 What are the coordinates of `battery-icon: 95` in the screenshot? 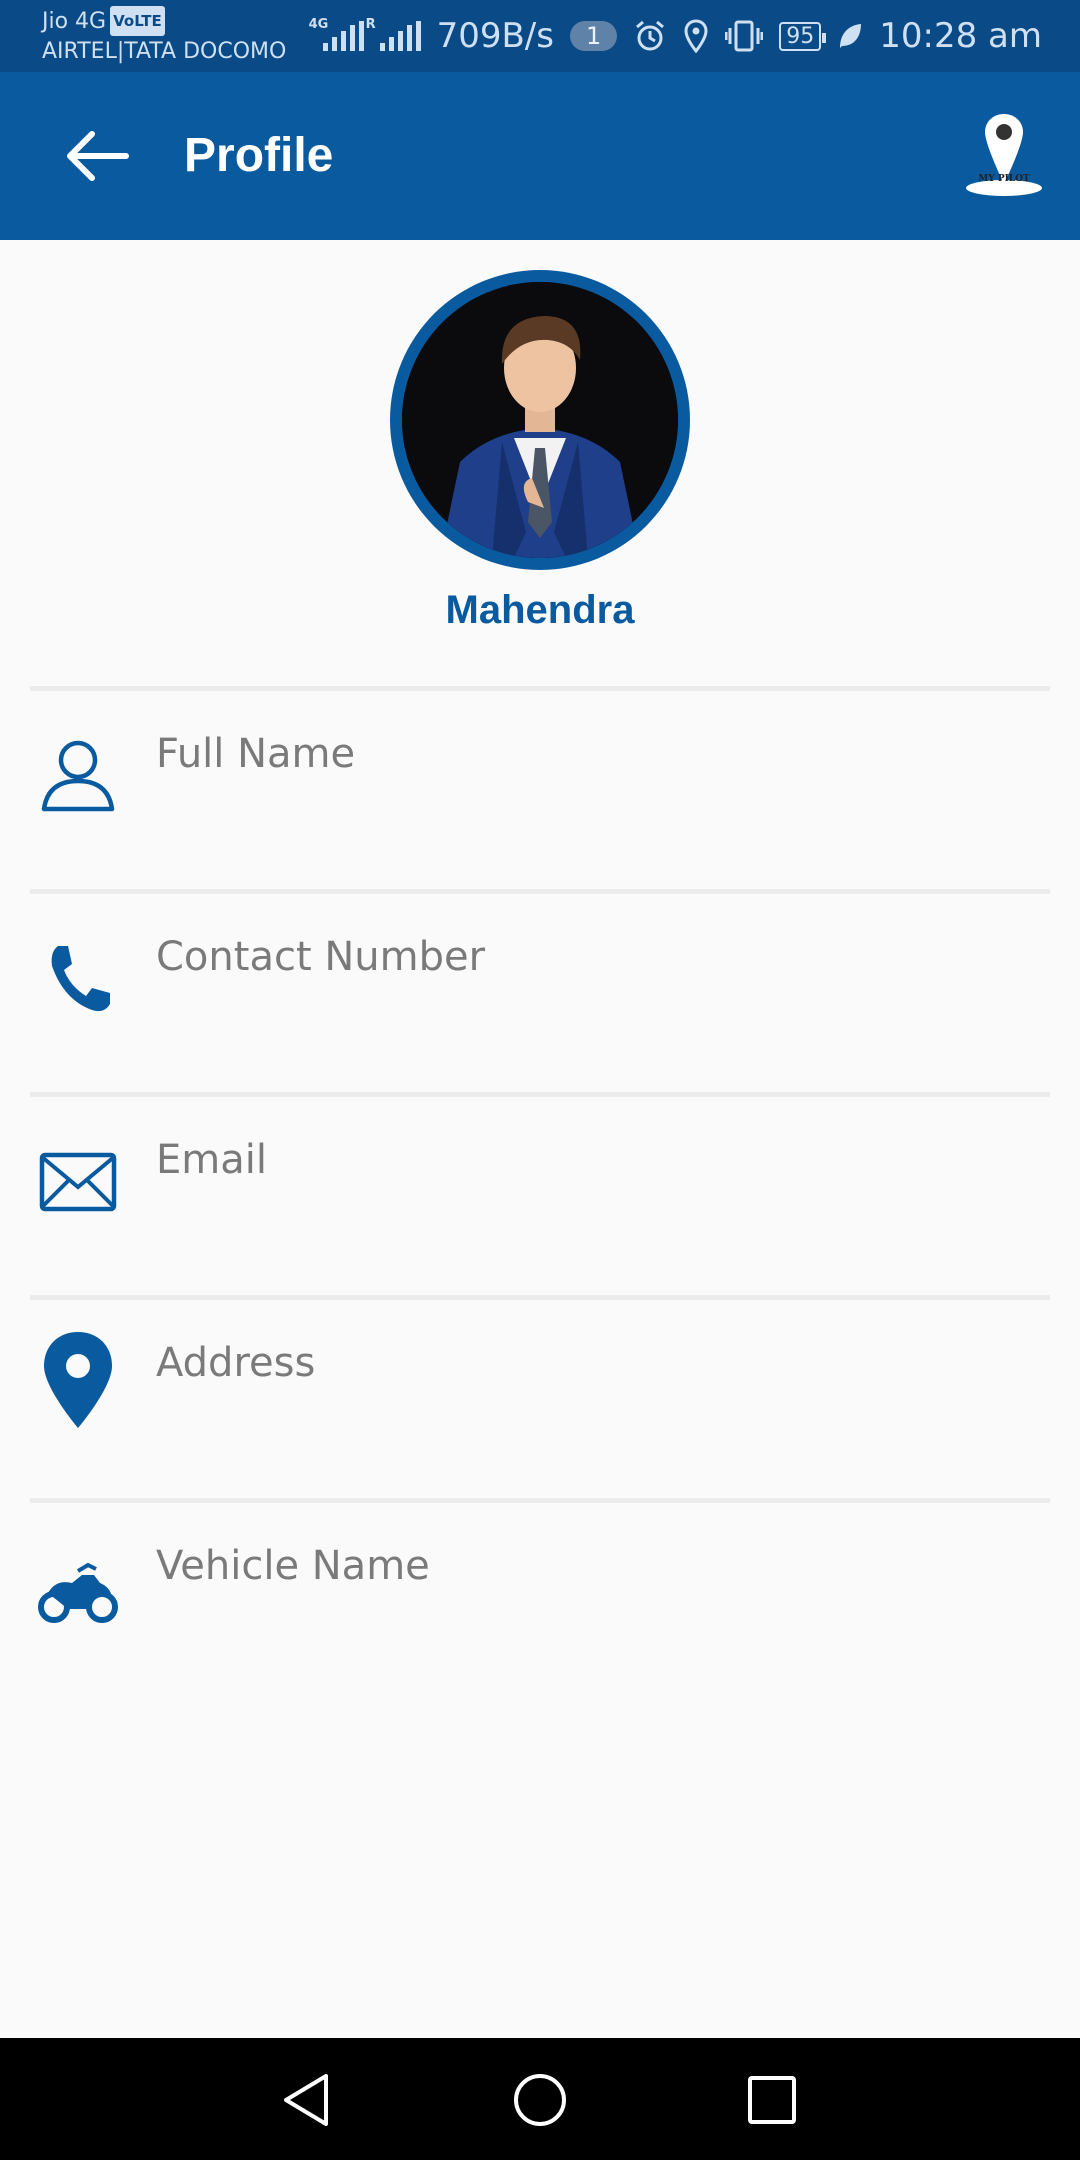 It's located at (803, 36).